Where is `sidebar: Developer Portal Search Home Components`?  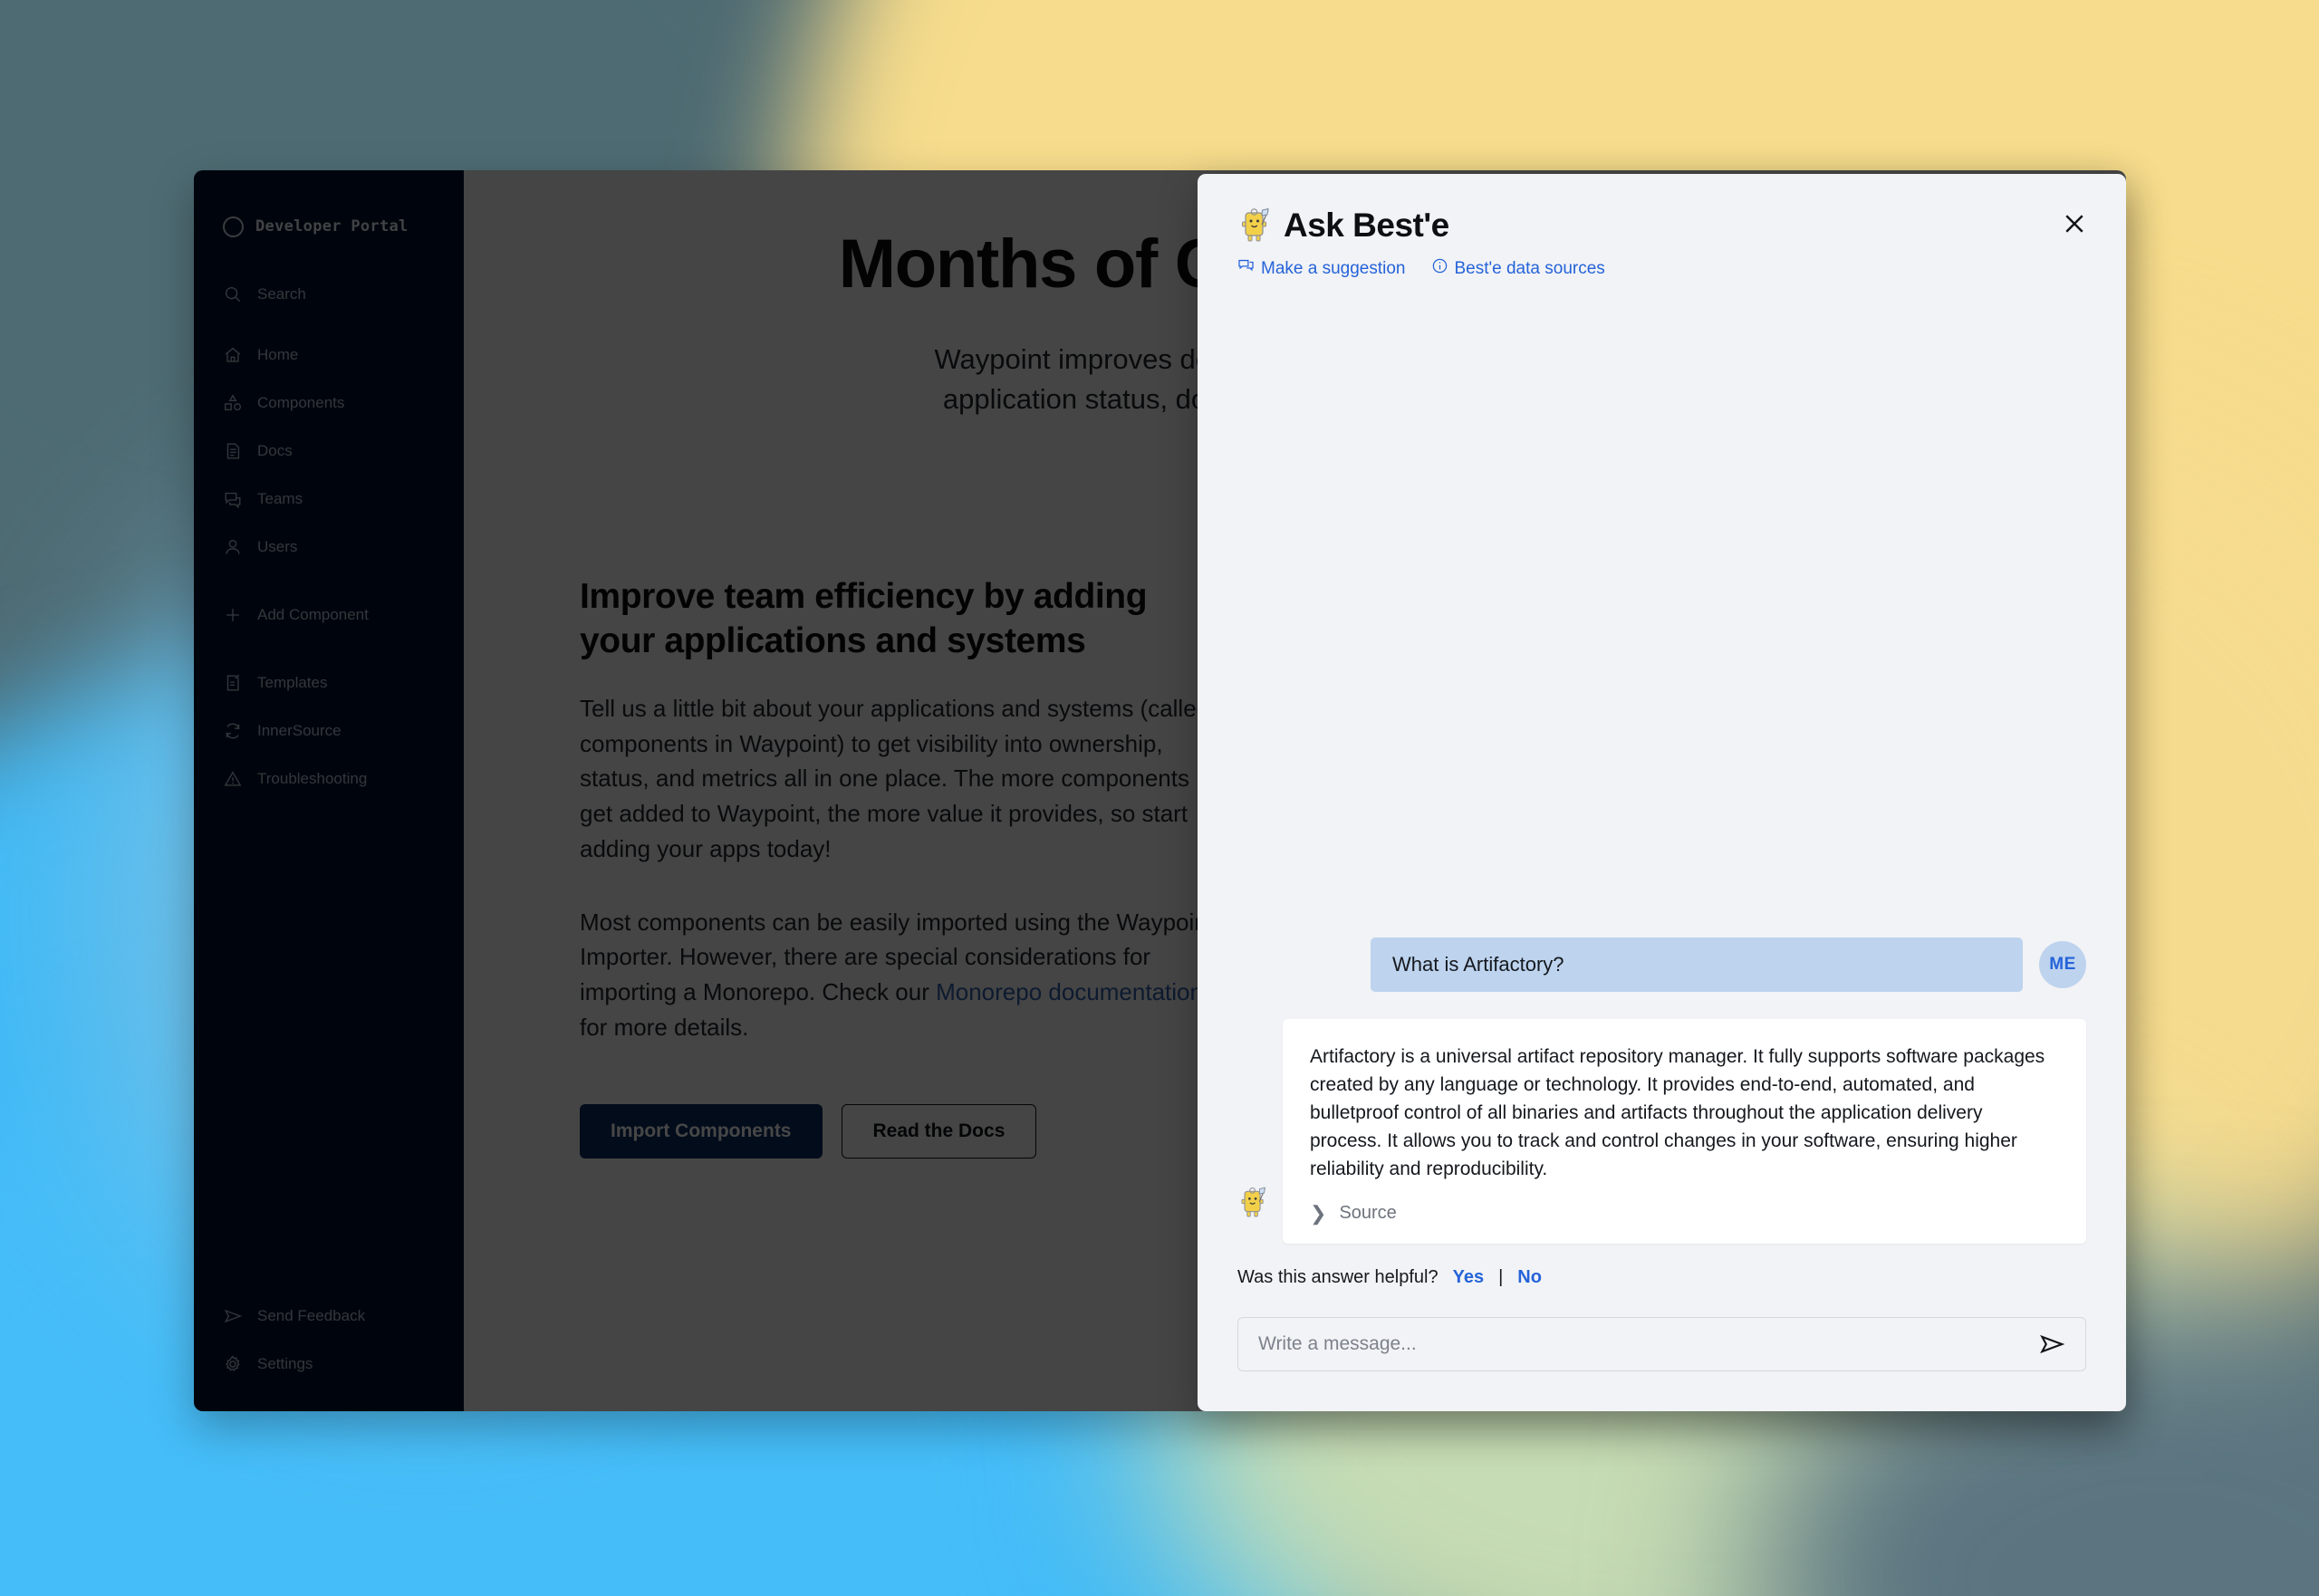 sidebar: Developer Portal Search Home Components is located at coordinates (329, 790).